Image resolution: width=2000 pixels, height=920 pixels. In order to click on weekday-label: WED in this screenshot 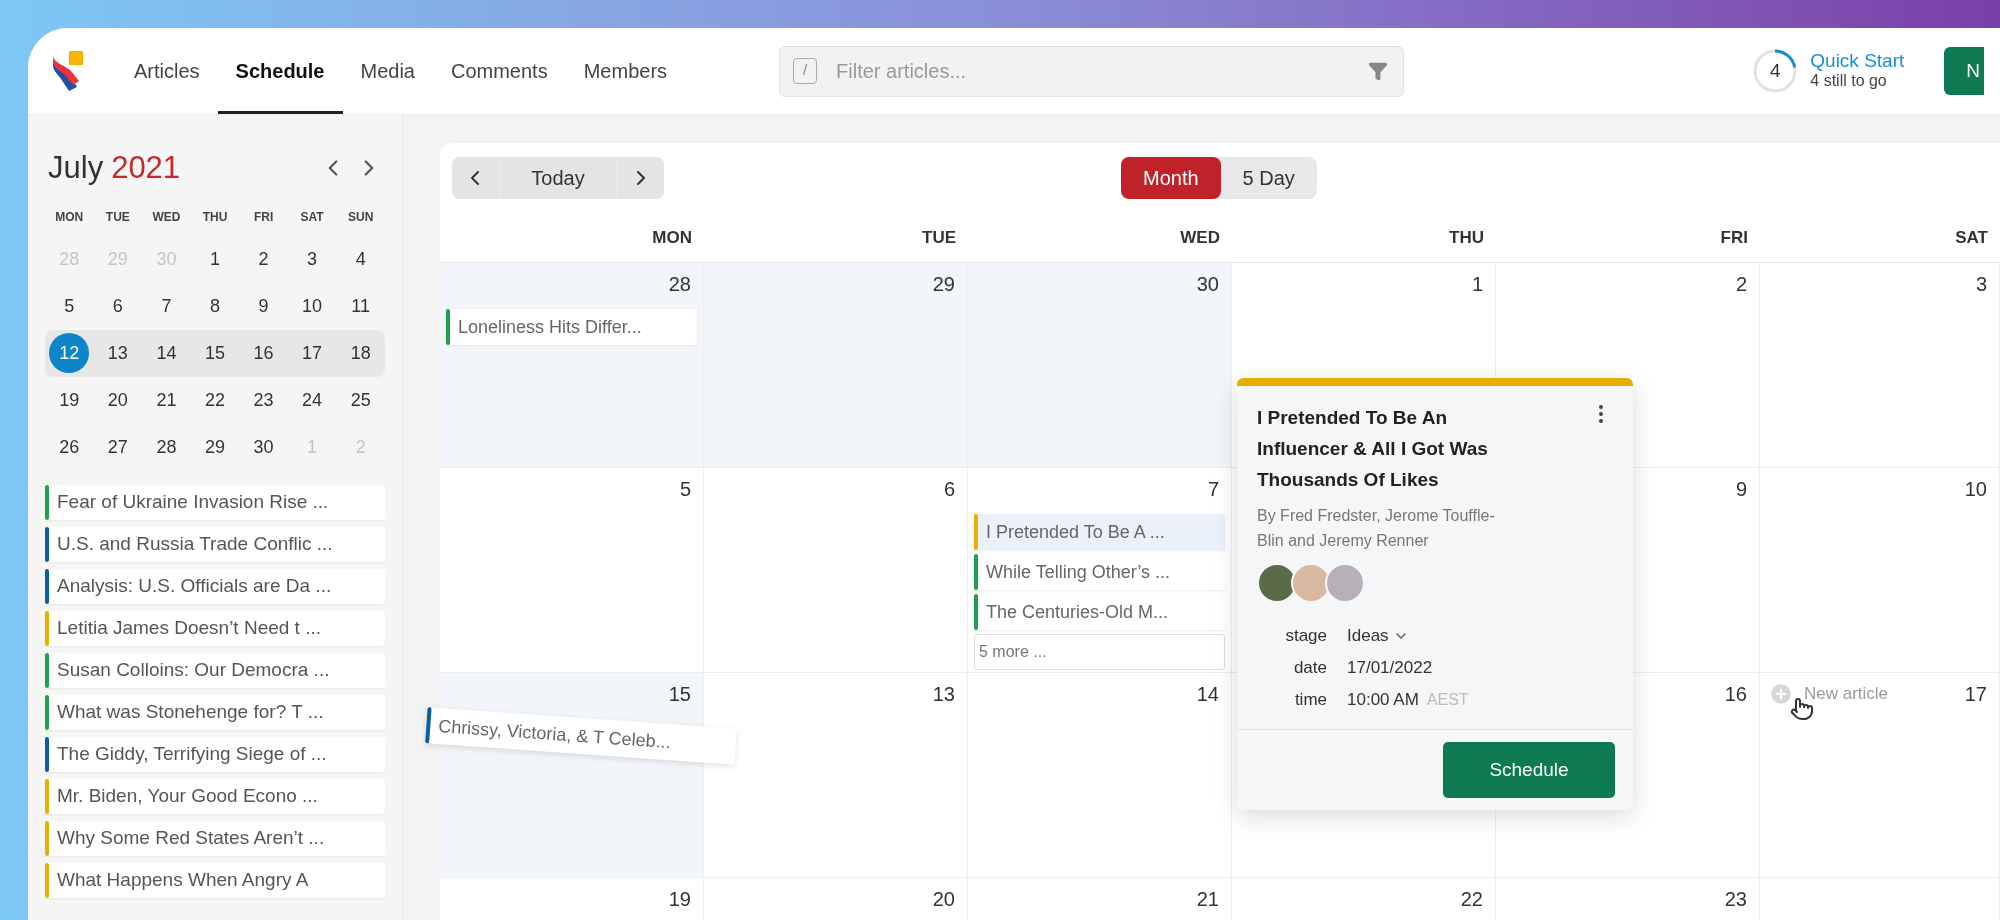, I will do `click(166, 217)`.